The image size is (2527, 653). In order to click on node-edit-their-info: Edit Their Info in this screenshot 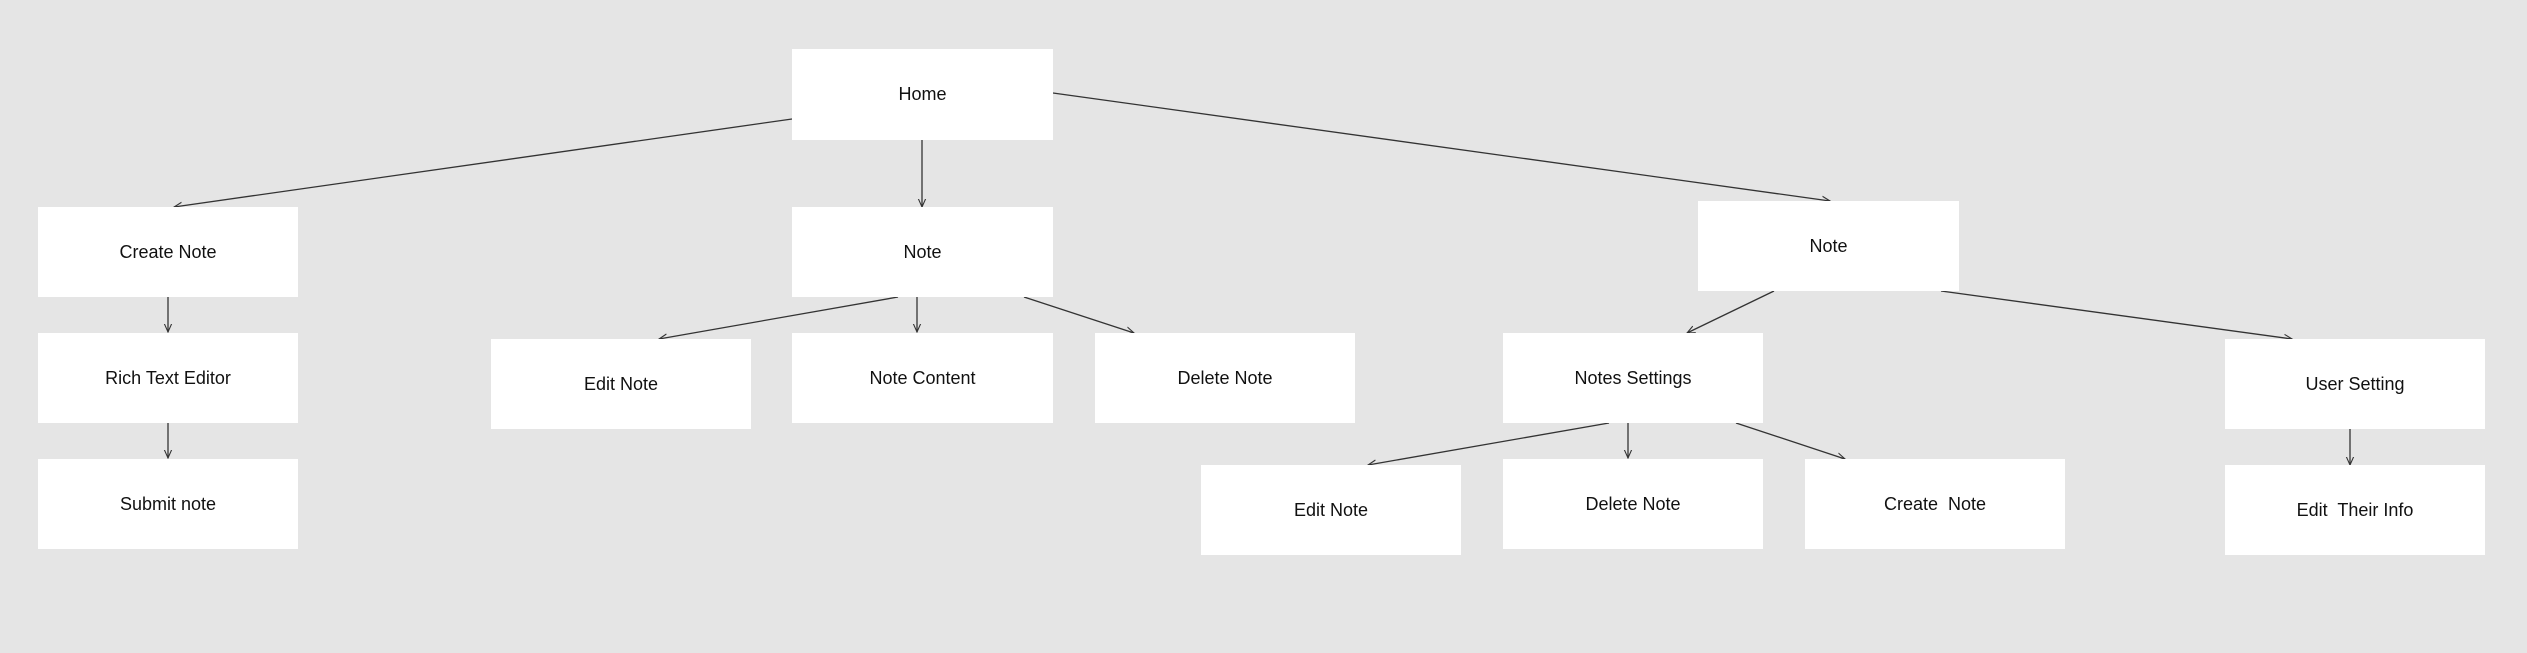, I will do `click(2355, 510)`.